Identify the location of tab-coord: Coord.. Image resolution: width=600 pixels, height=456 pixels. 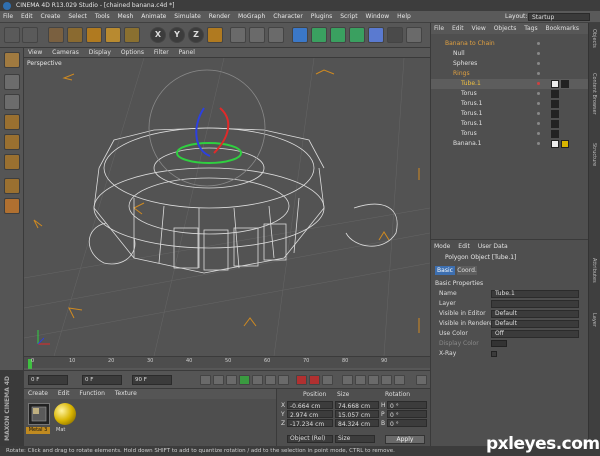
(467, 270).